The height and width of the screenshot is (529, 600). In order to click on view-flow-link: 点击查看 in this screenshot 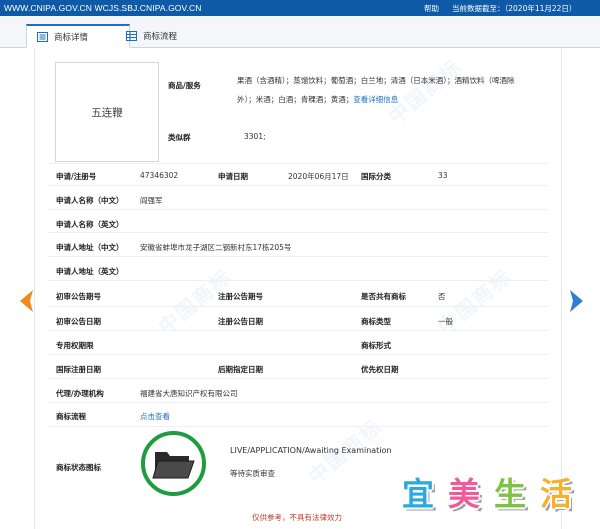, I will do `click(155, 416)`.